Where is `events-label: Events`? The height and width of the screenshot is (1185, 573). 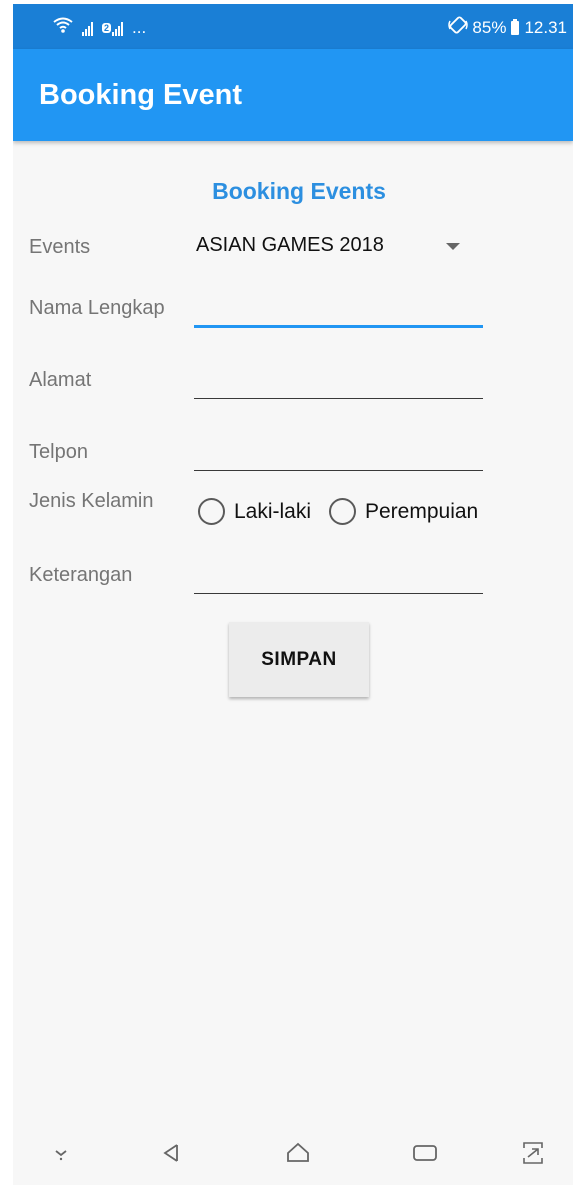
events-label: Events is located at coordinates (60, 247).